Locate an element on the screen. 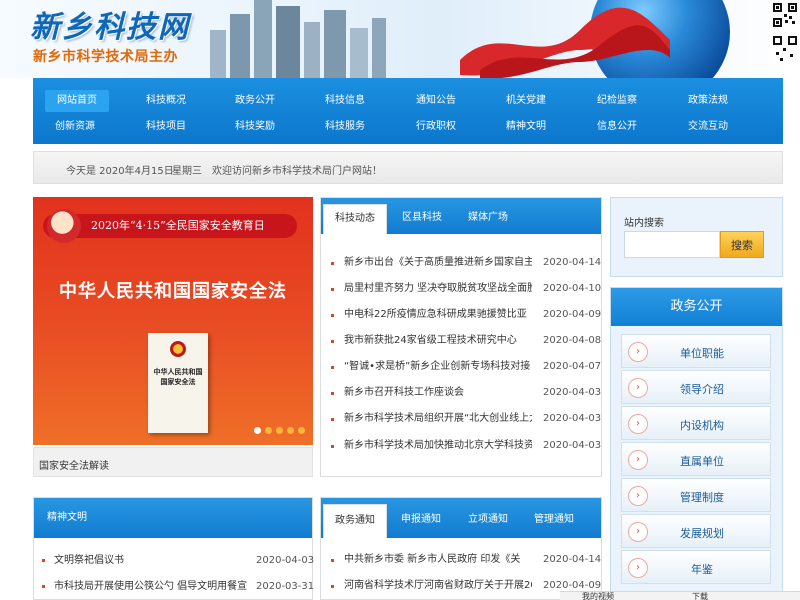 The width and height of the screenshot is (800, 600). slide-banner: 2020年“4·15”全民国家安全教育日 is located at coordinates (170, 226).